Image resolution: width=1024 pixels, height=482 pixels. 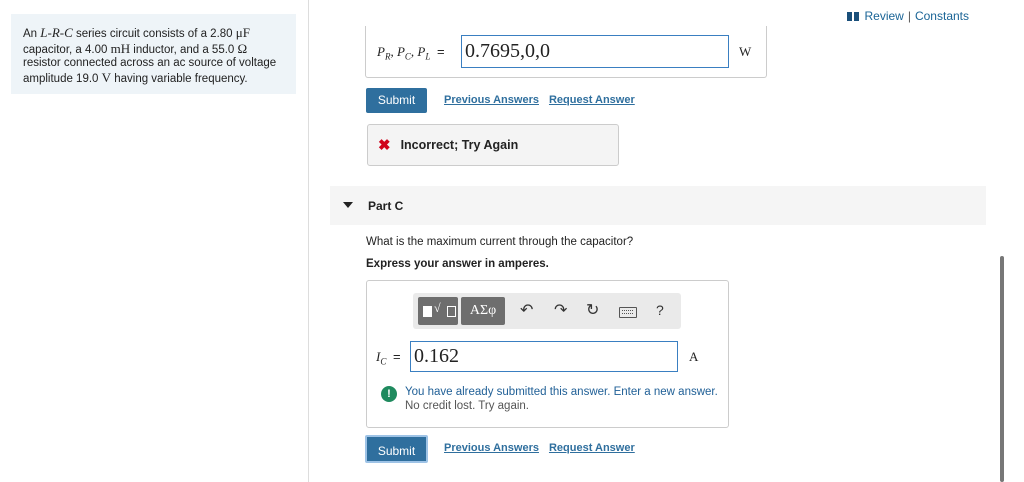 What do you see at coordinates (942, 16) in the screenshot?
I see `constants-link: Constants` at bounding box center [942, 16].